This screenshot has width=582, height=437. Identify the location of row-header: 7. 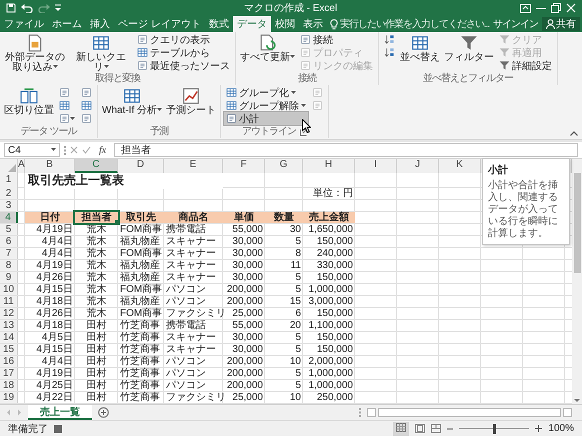
(9, 253).